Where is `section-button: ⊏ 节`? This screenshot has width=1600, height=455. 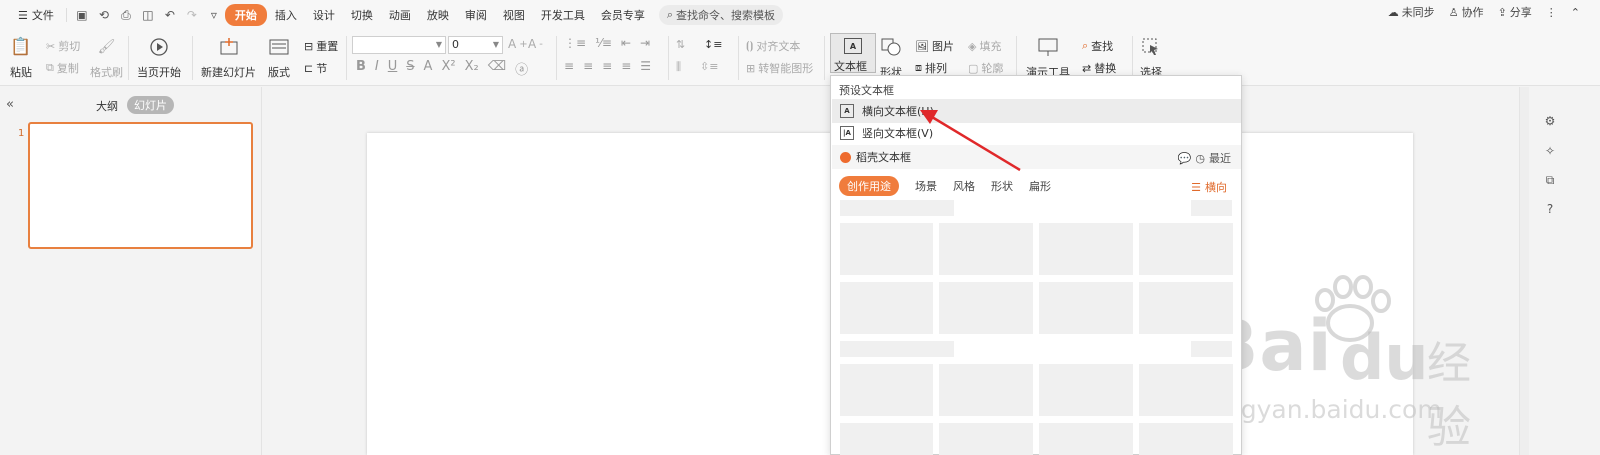
section-button: ⊏ 节 is located at coordinates (315, 68).